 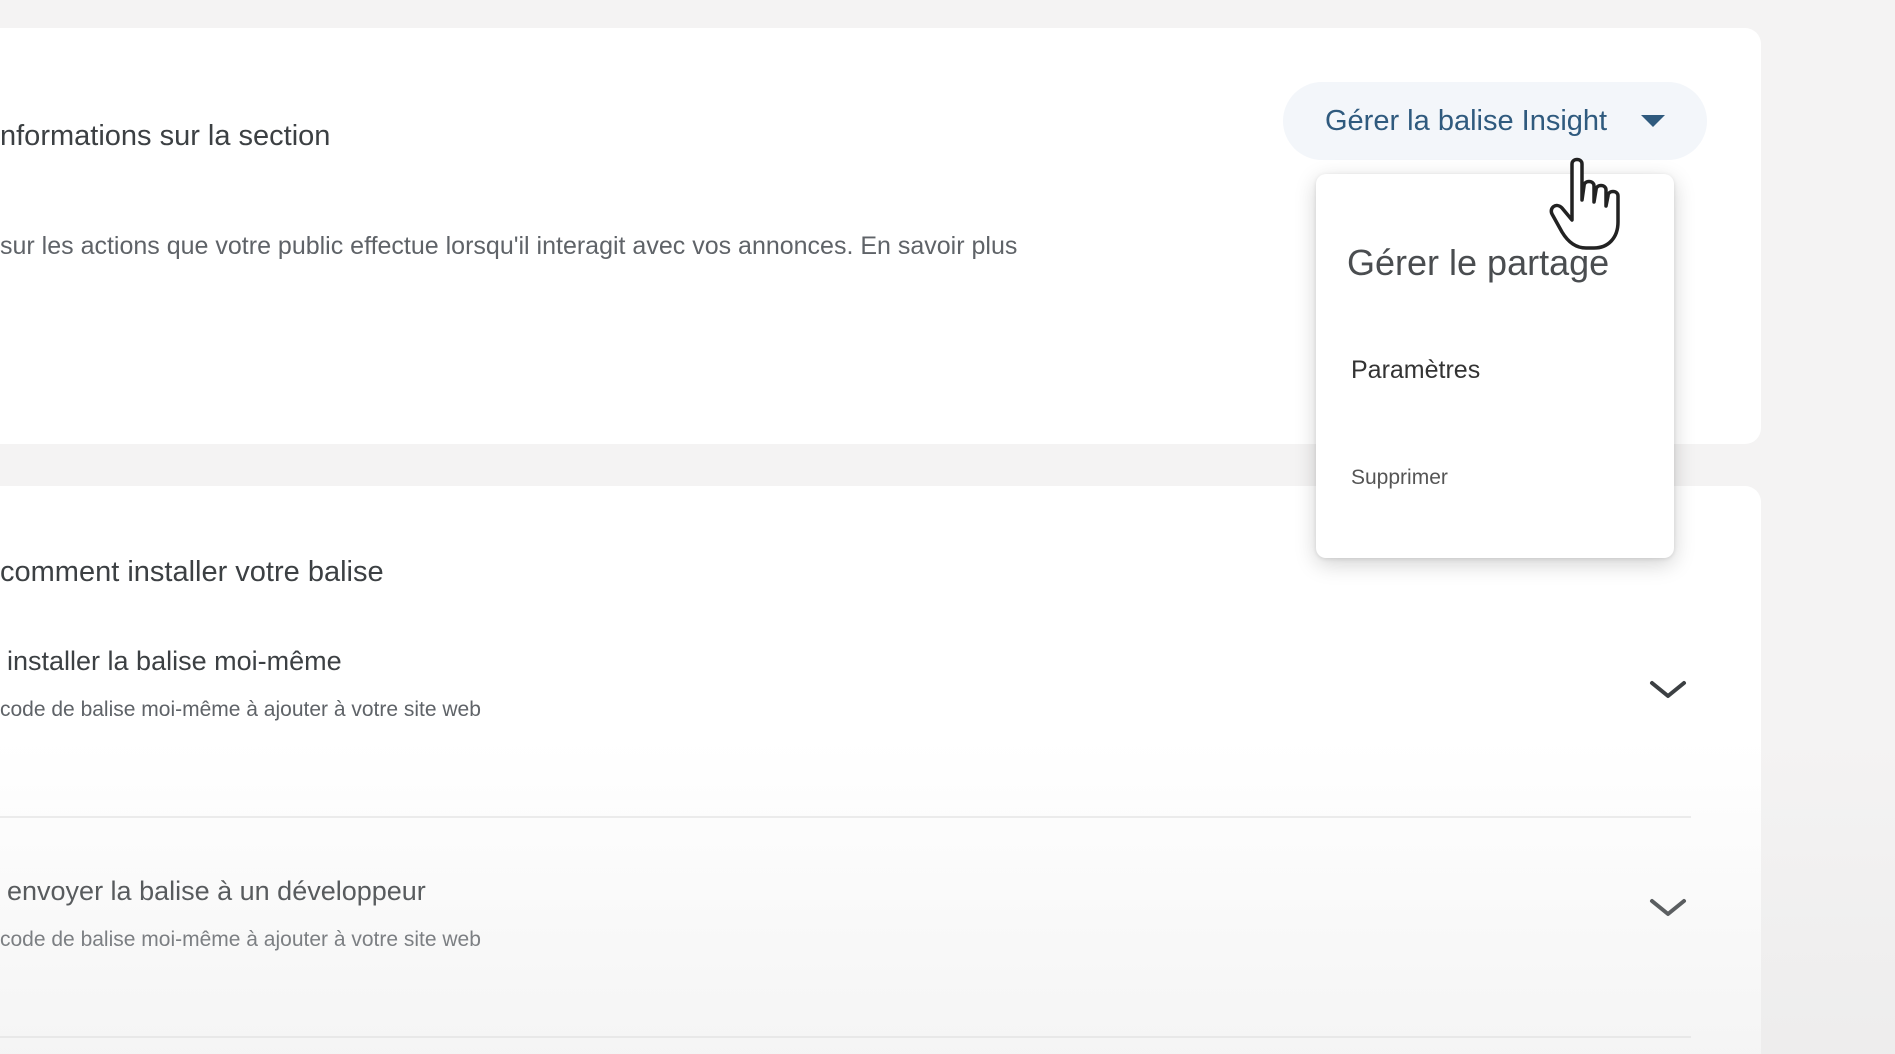 I want to click on manage-menu: Gérer le partage Paramètres Supprimer, so click(x=1495, y=366).